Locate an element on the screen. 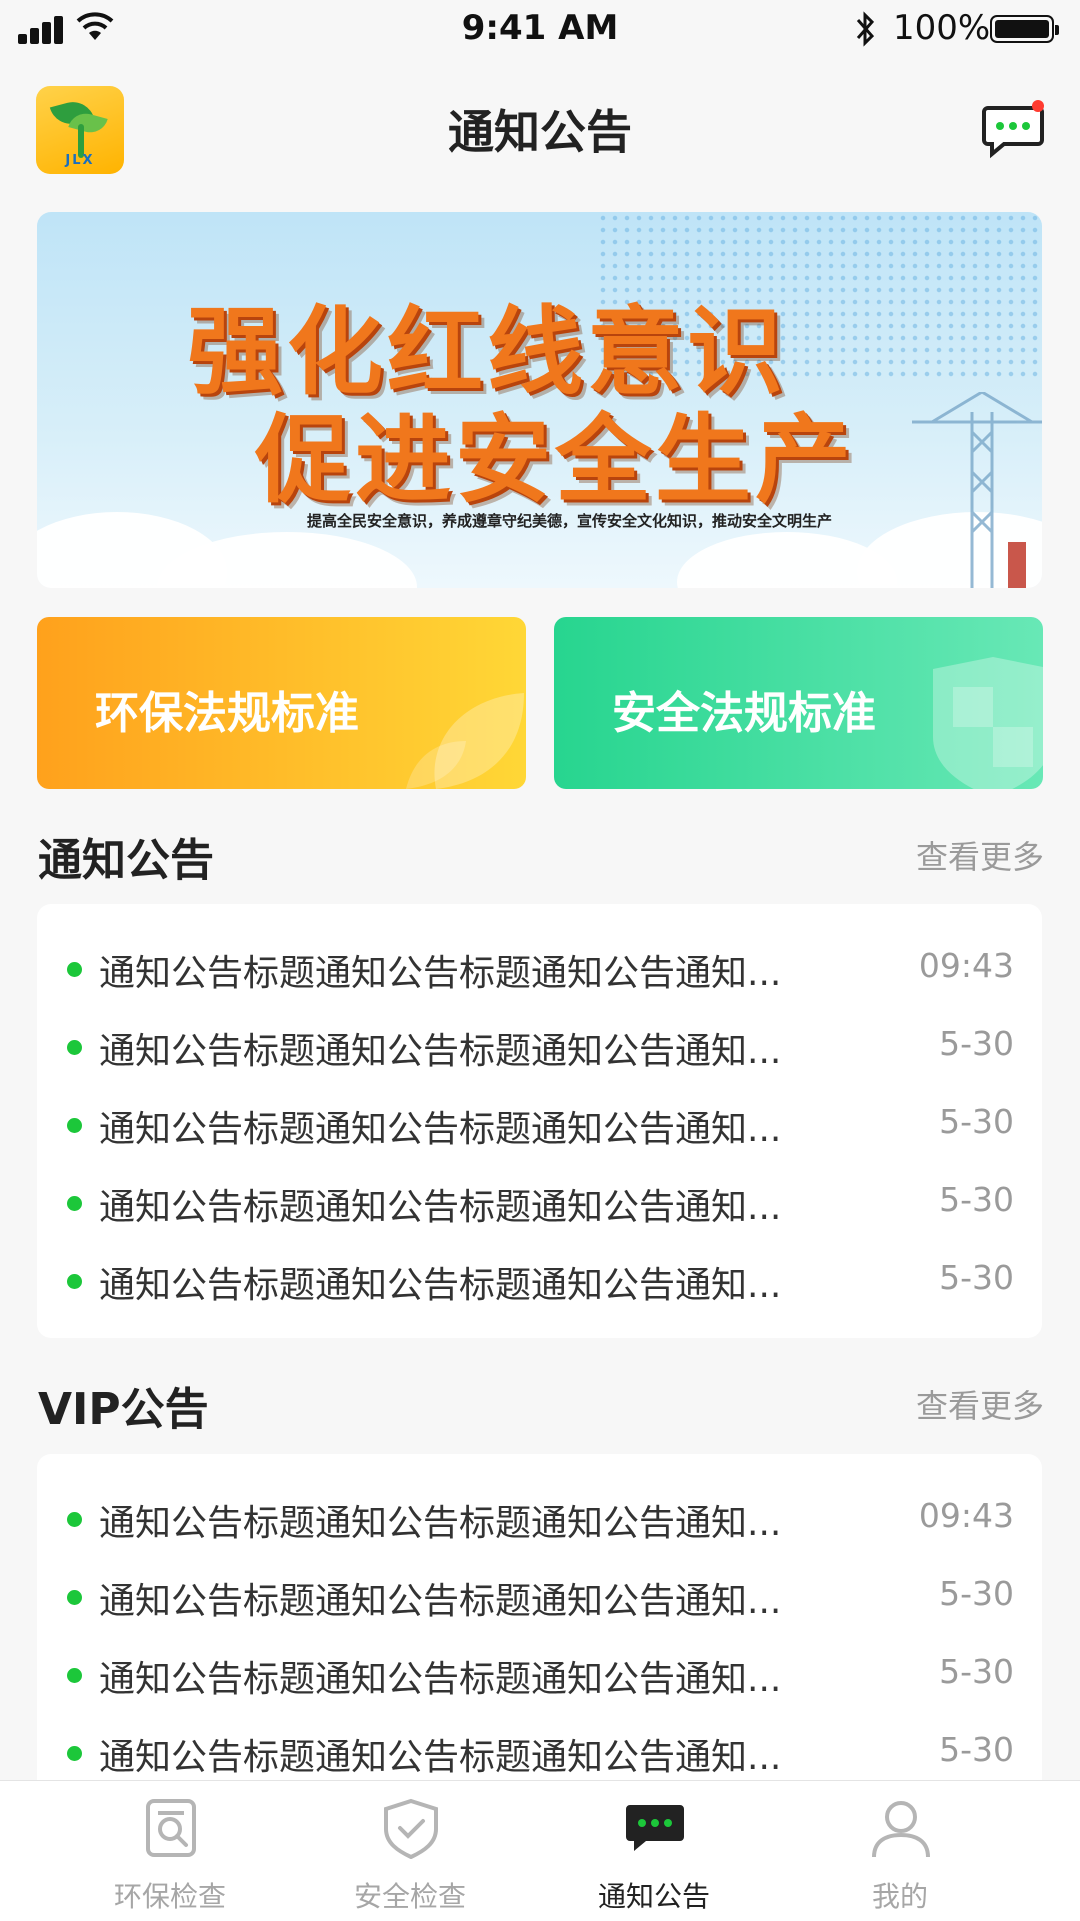 This screenshot has height=1921, width=1080. environmental-regulations-card: 环保法规标准 is located at coordinates (281, 703).